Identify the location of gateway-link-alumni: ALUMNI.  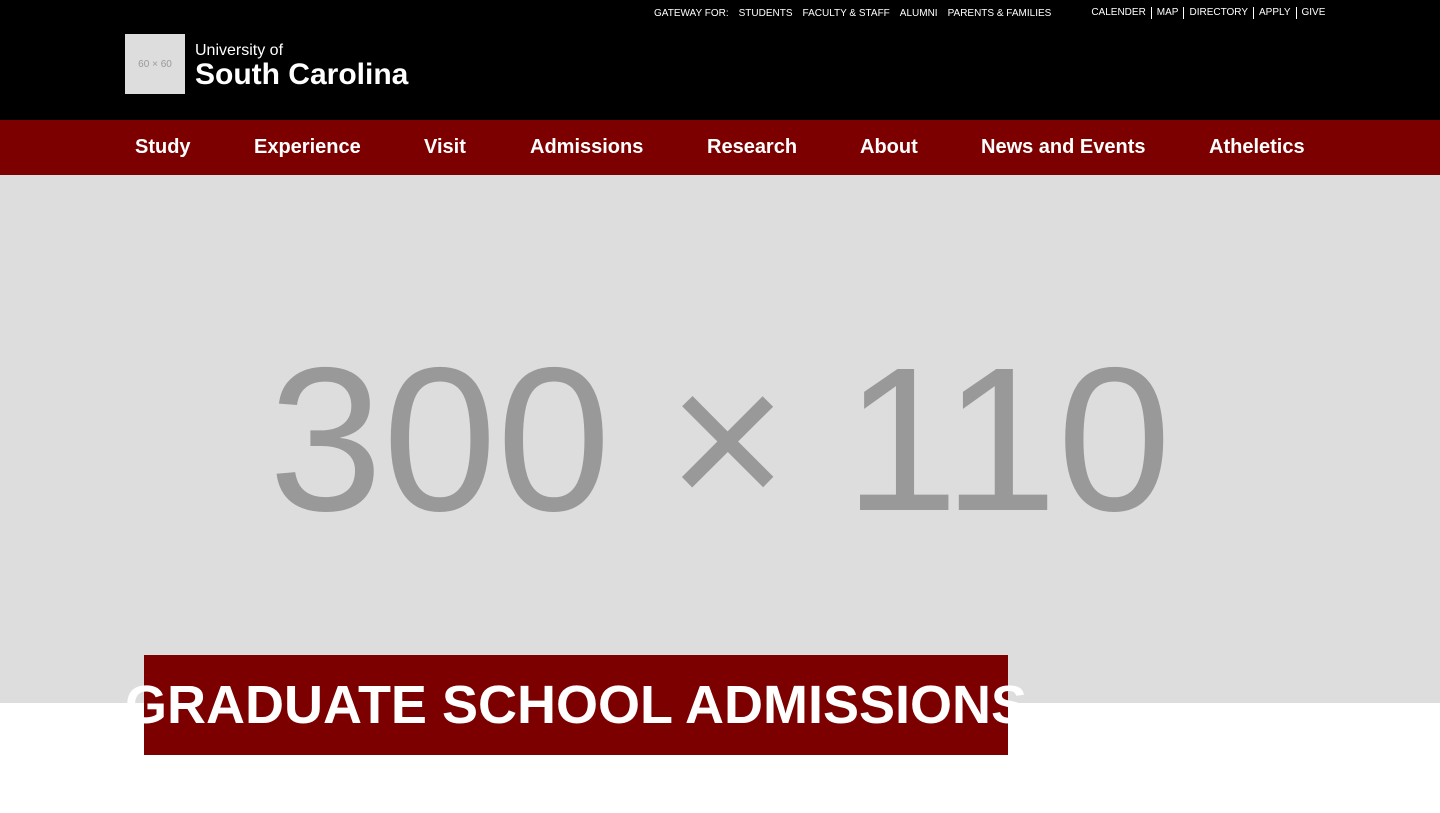
(919, 13).